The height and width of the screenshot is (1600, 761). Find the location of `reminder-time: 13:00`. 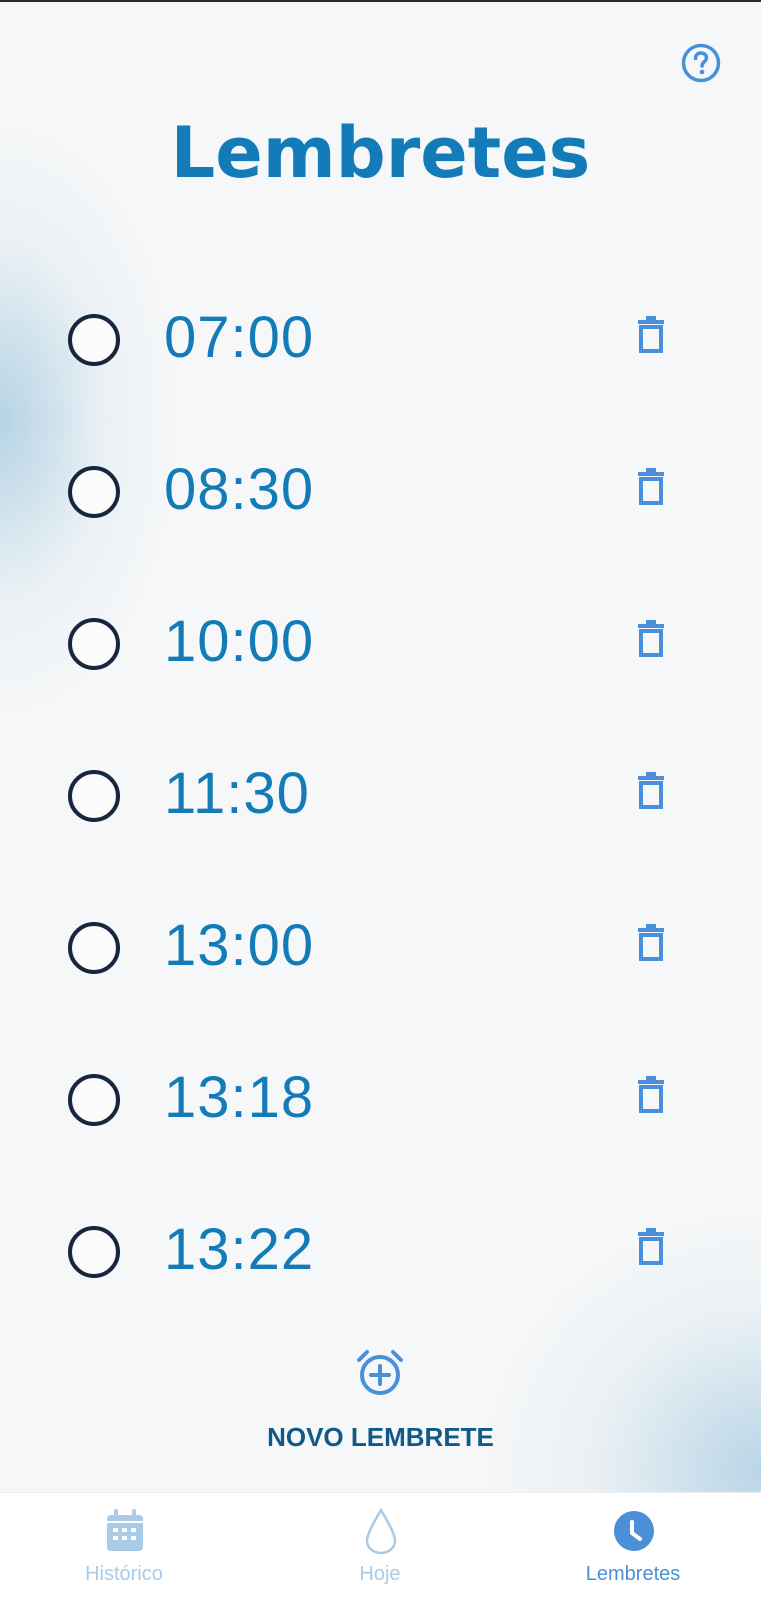

reminder-time: 13:00 is located at coordinates (239, 945).